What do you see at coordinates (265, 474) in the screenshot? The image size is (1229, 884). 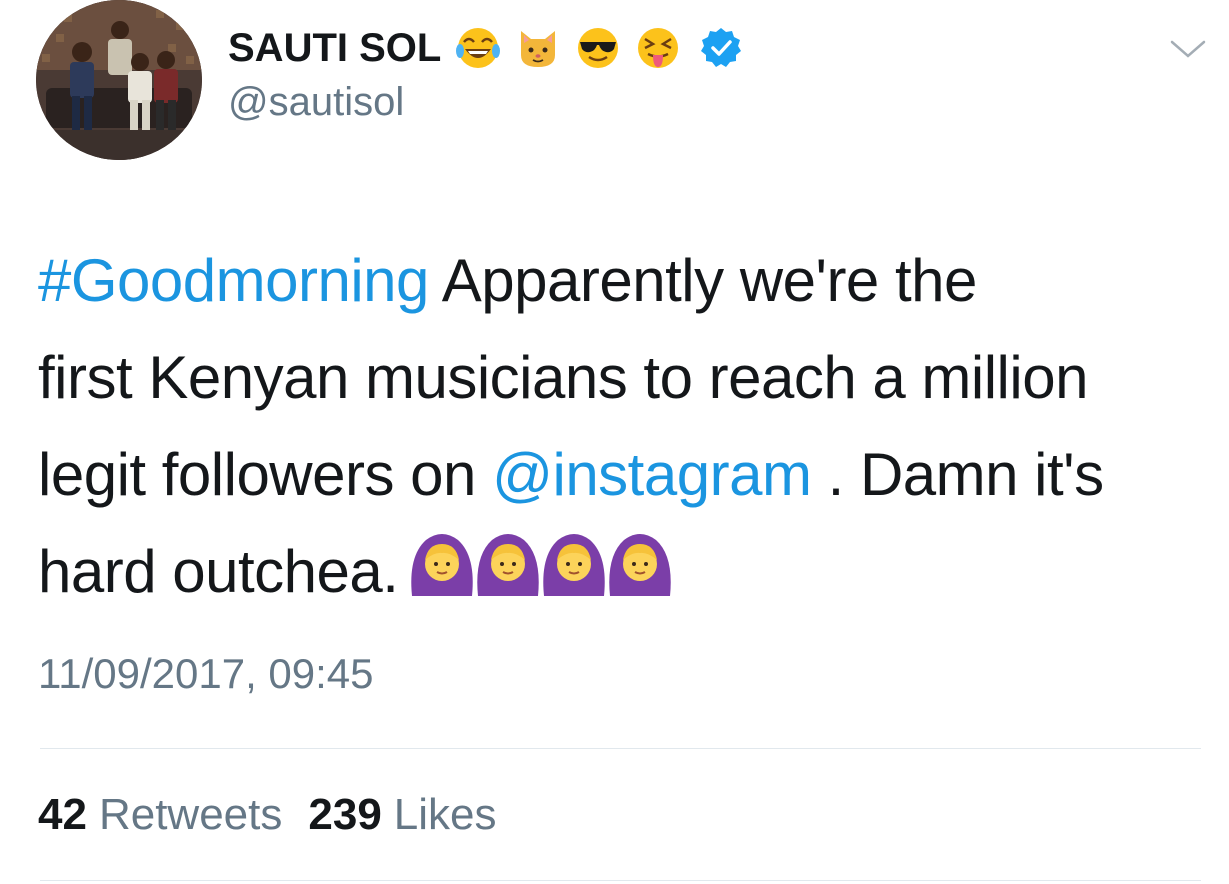 I see `tweet-text-segment: legit followers on` at bounding box center [265, 474].